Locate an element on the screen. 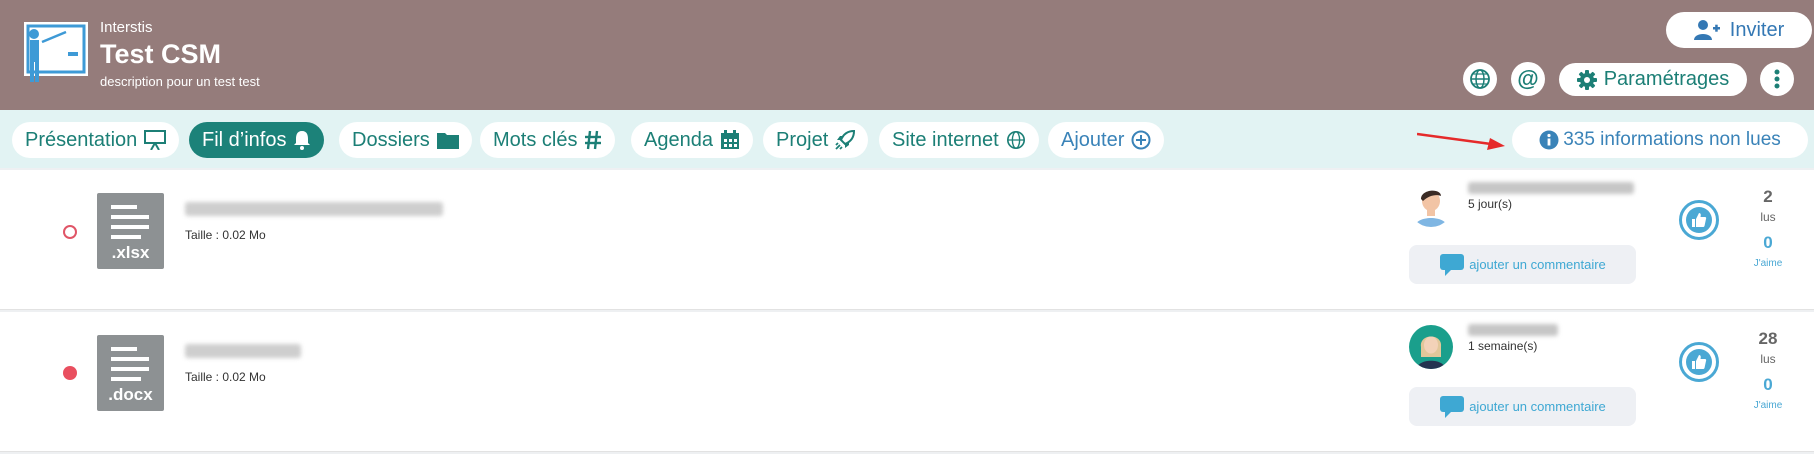  file-extension: .xlsx is located at coordinates (130, 252).